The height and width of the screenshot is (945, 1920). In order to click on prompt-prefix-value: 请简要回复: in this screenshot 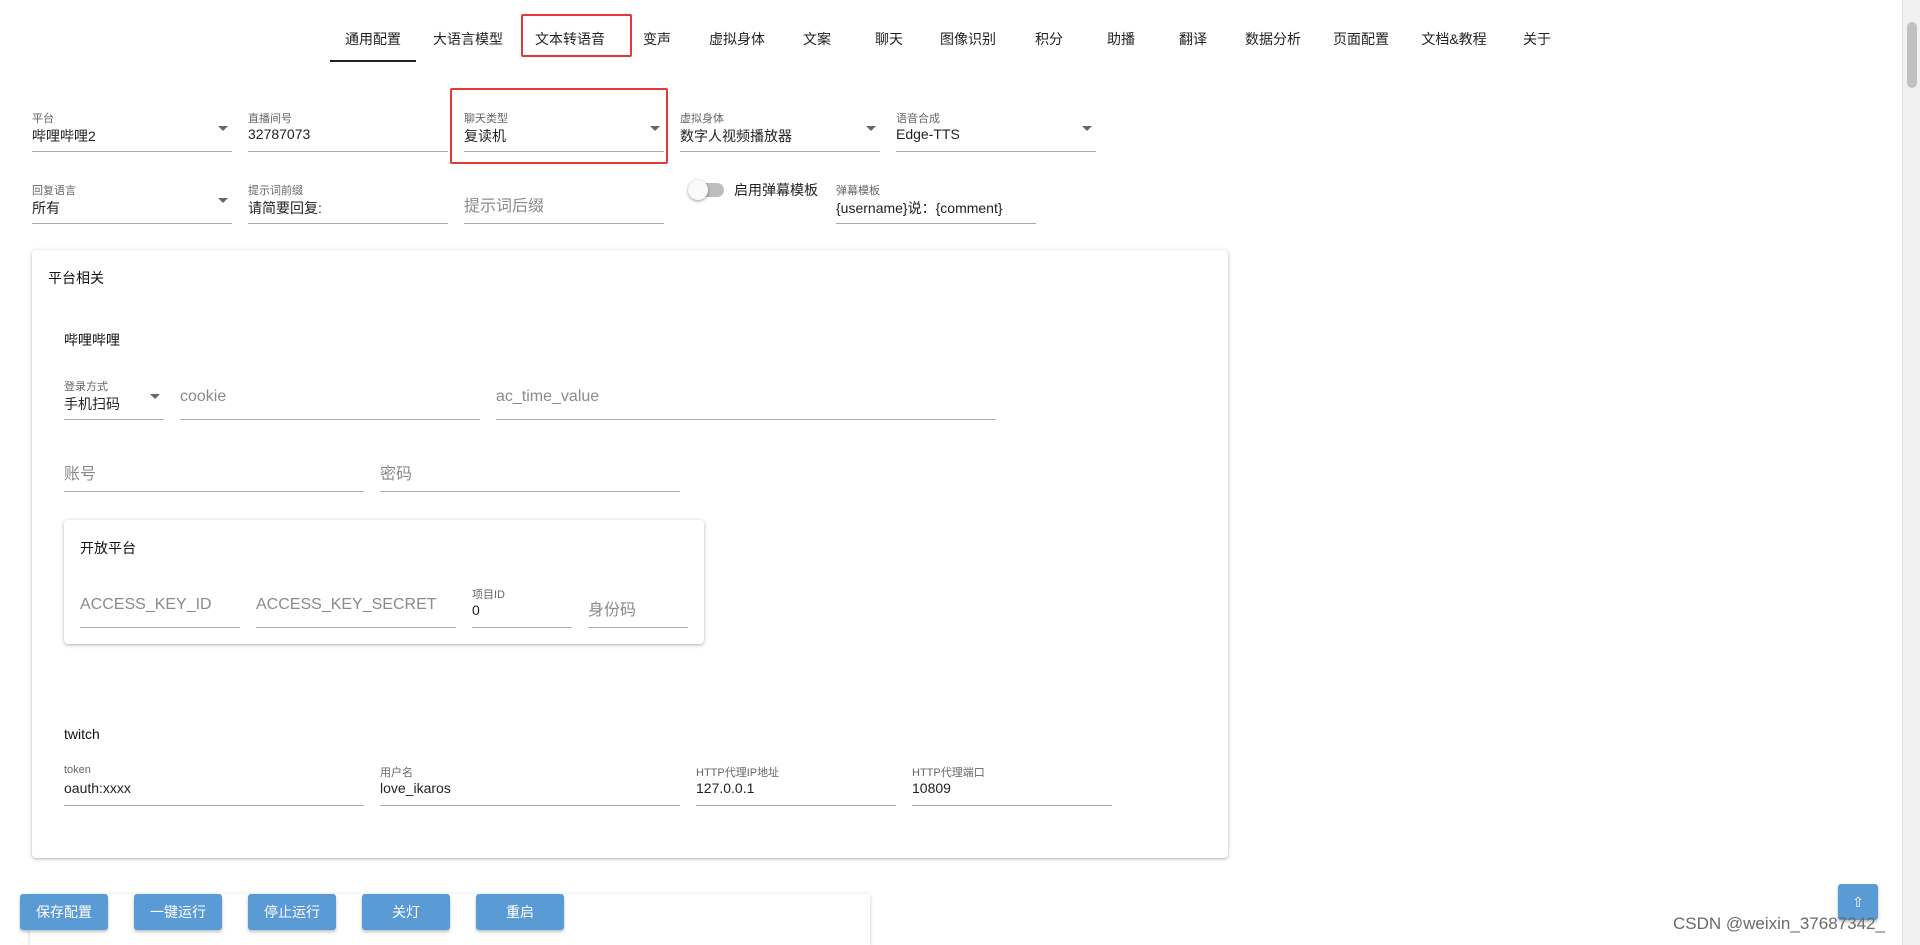, I will do `click(285, 208)`.